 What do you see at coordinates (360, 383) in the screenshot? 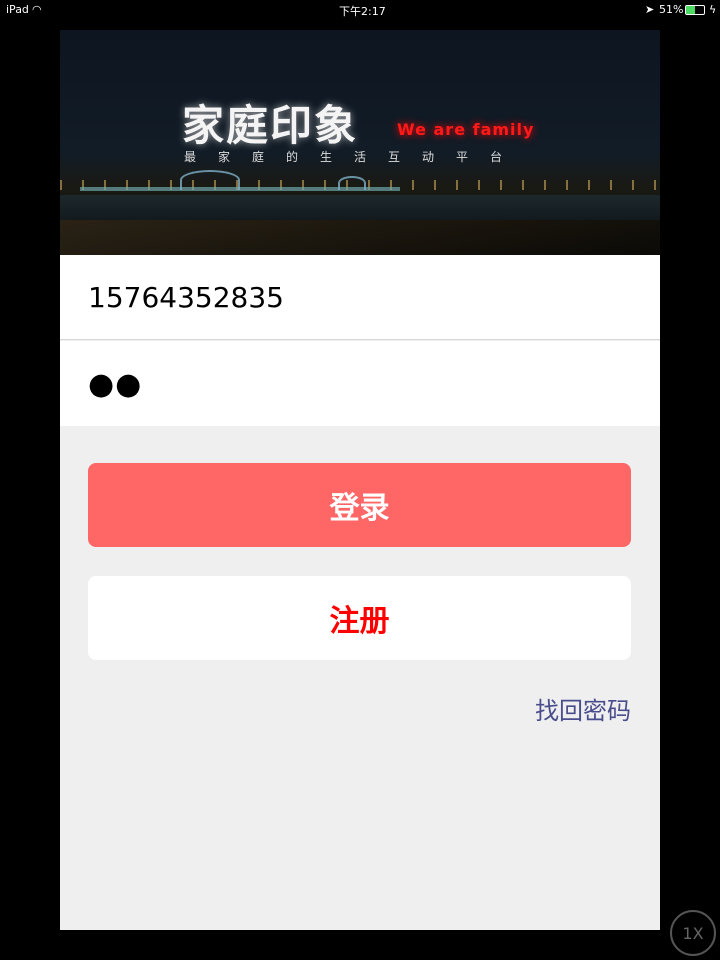
I see `password-input: ●●` at bounding box center [360, 383].